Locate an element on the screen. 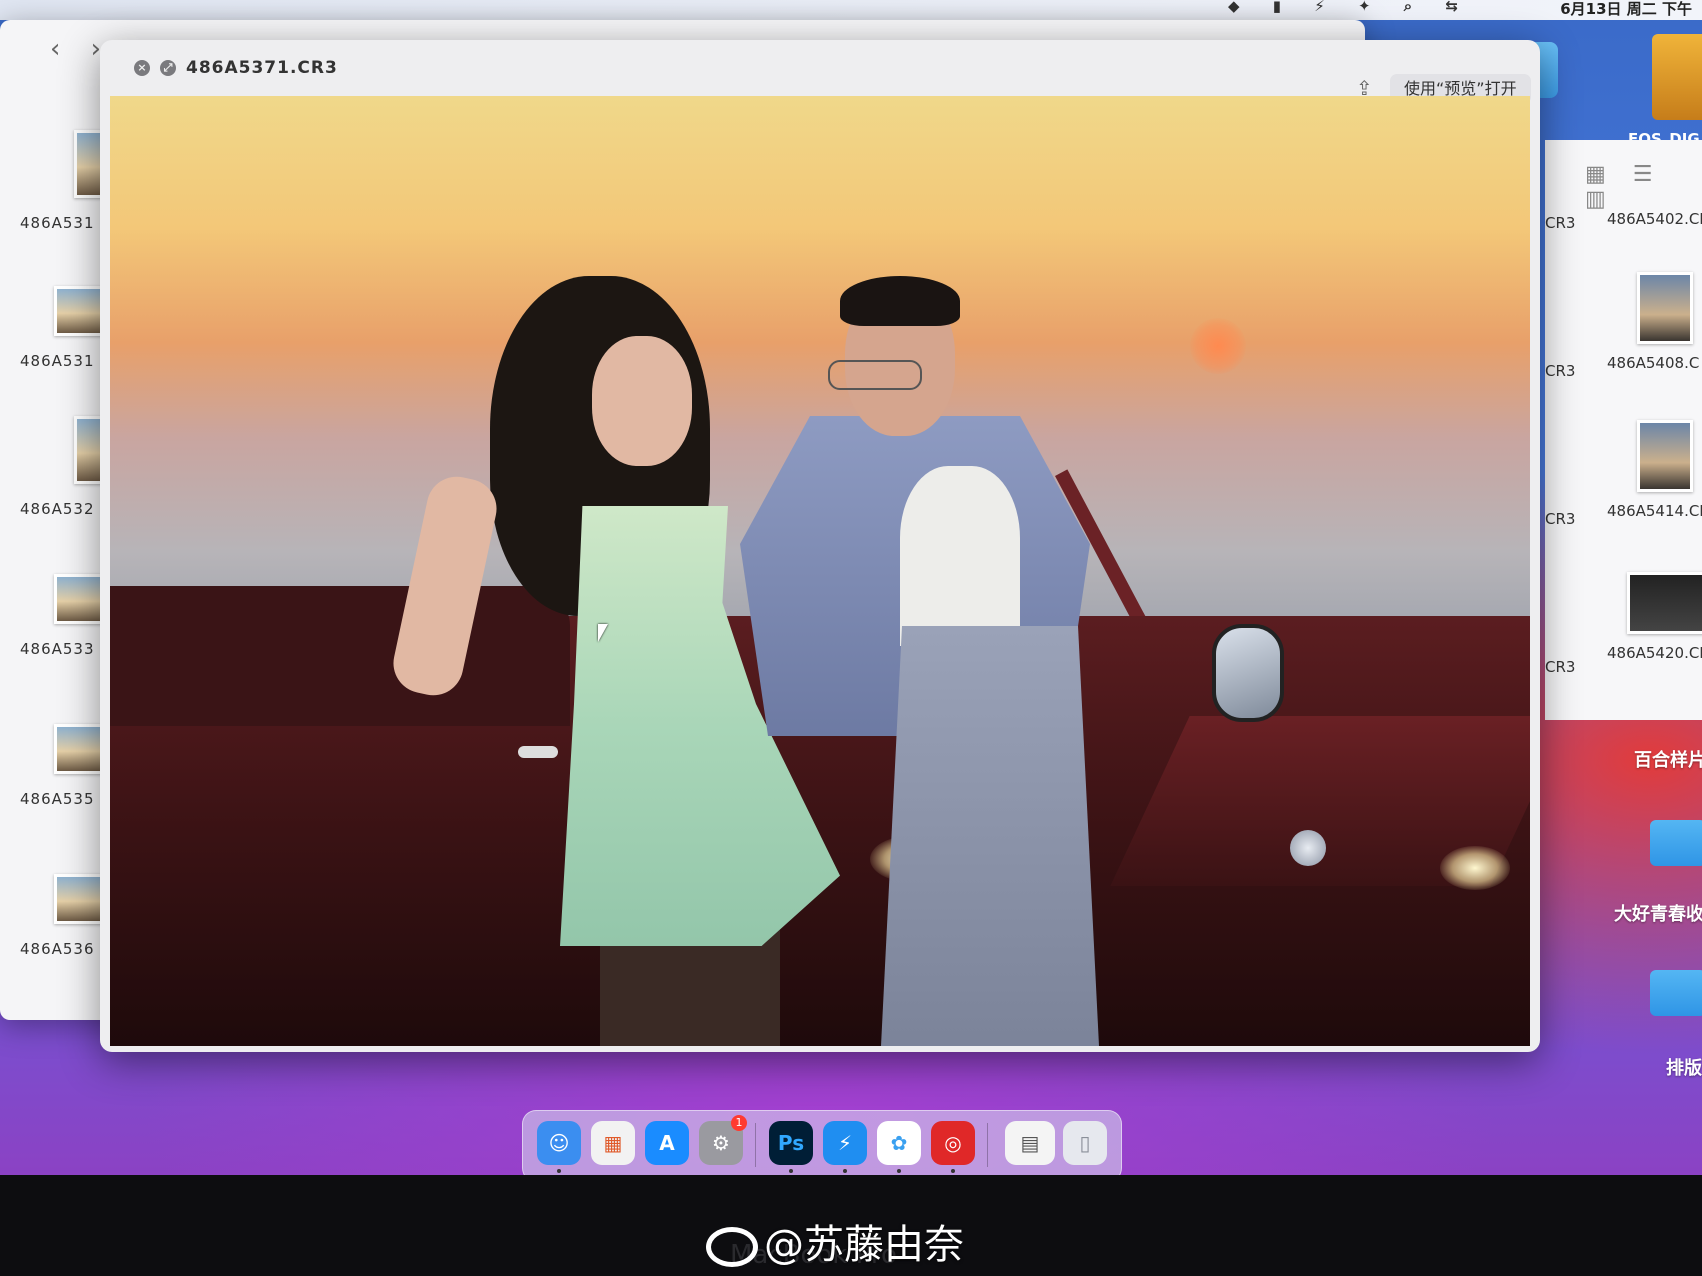 This screenshot has height=1276, width=1702. mouse-cursor-icon is located at coordinates (603, 633).